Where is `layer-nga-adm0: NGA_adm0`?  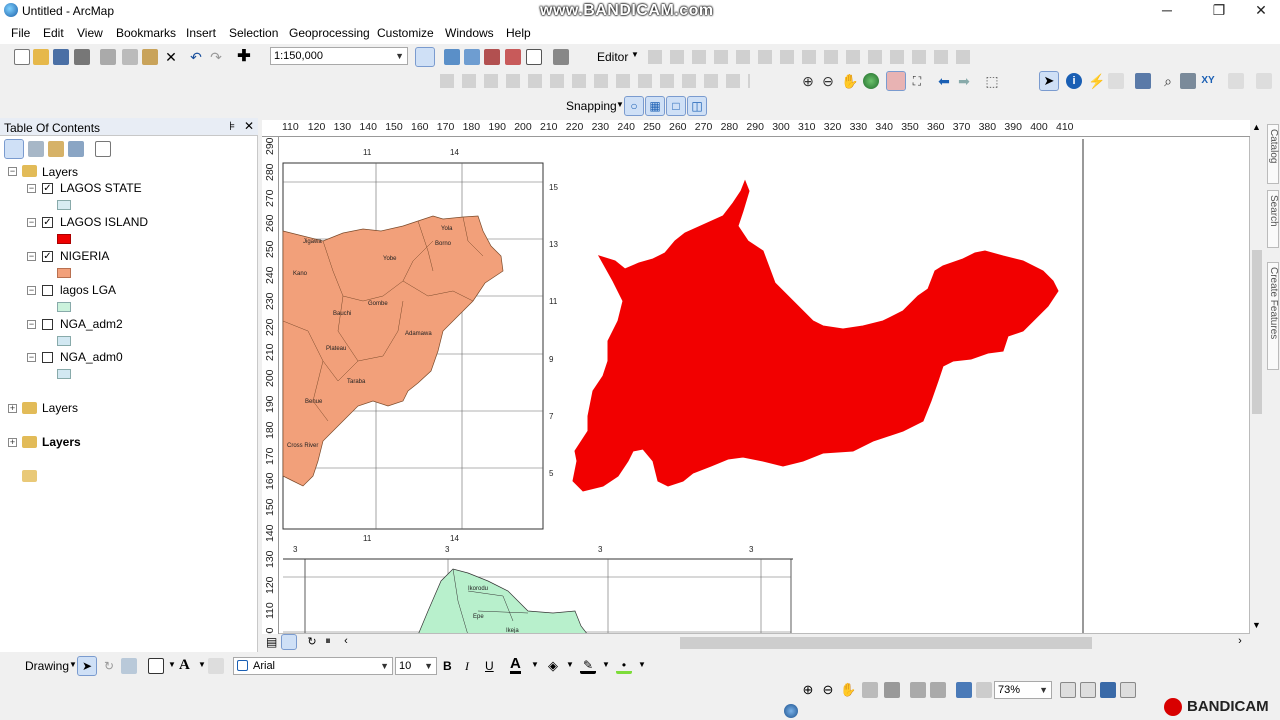
layer-nga-adm0: NGA_adm0 is located at coordinates (91, 357).